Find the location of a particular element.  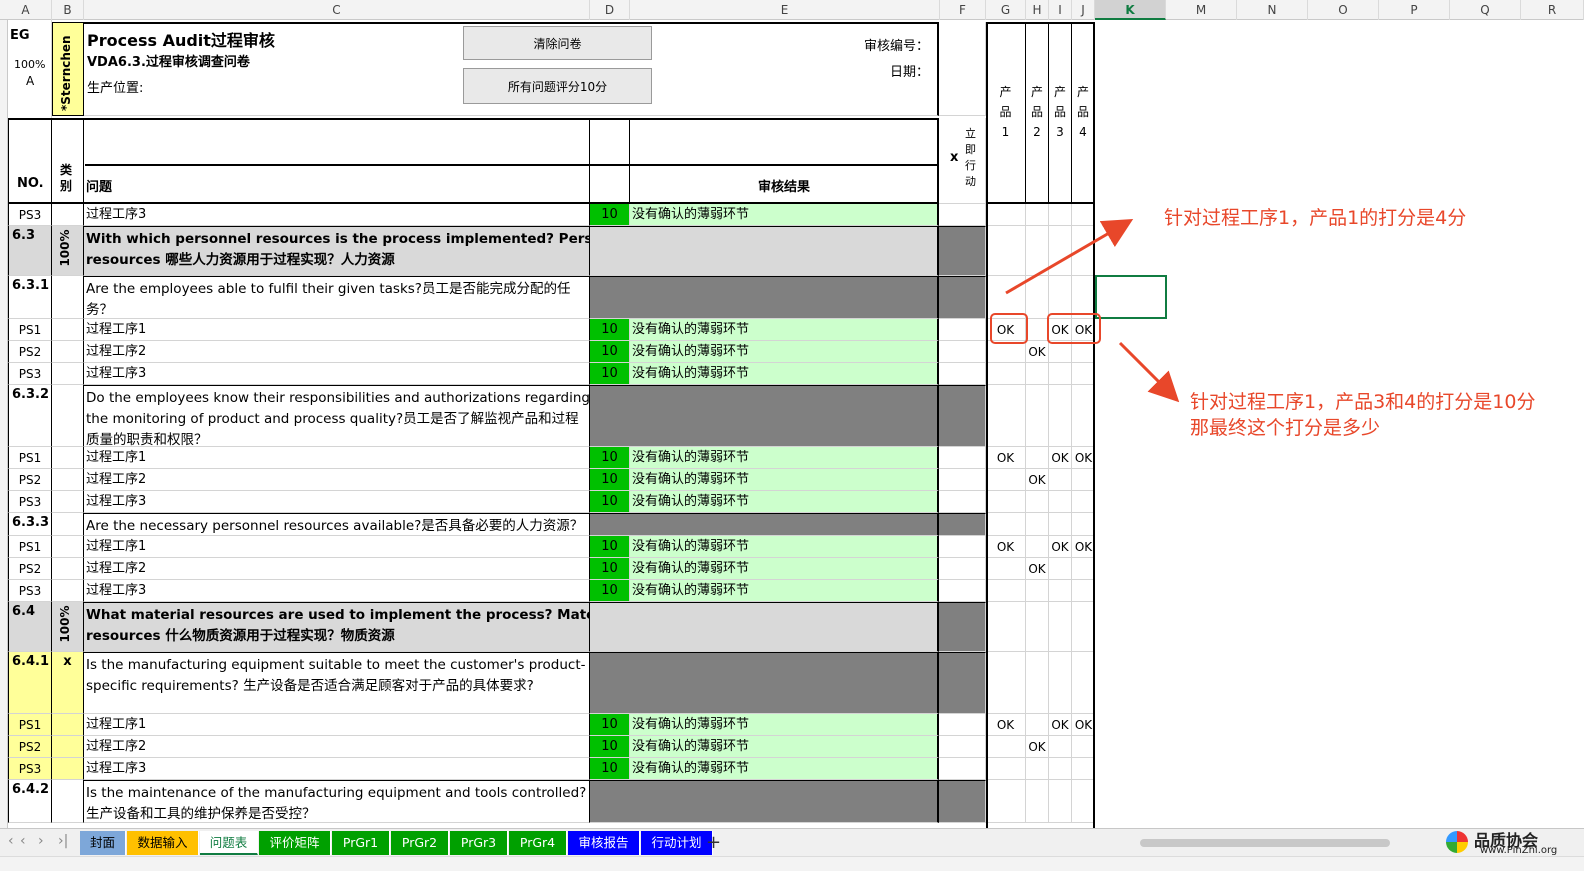

sheet-tab-7: PrGr4 is located at coordinates (538, 843).